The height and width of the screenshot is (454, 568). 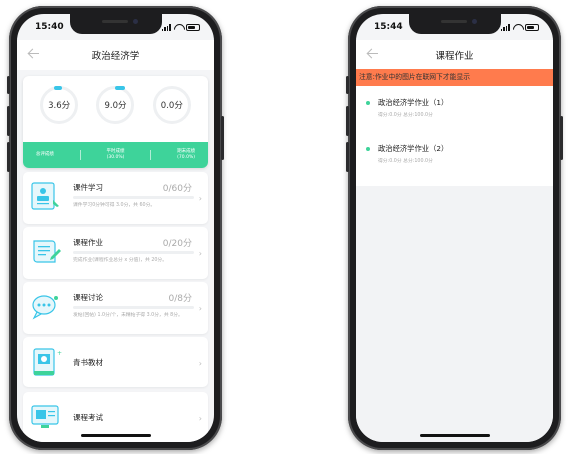 I want to click on exam-icon, so click(x=45, y=416).